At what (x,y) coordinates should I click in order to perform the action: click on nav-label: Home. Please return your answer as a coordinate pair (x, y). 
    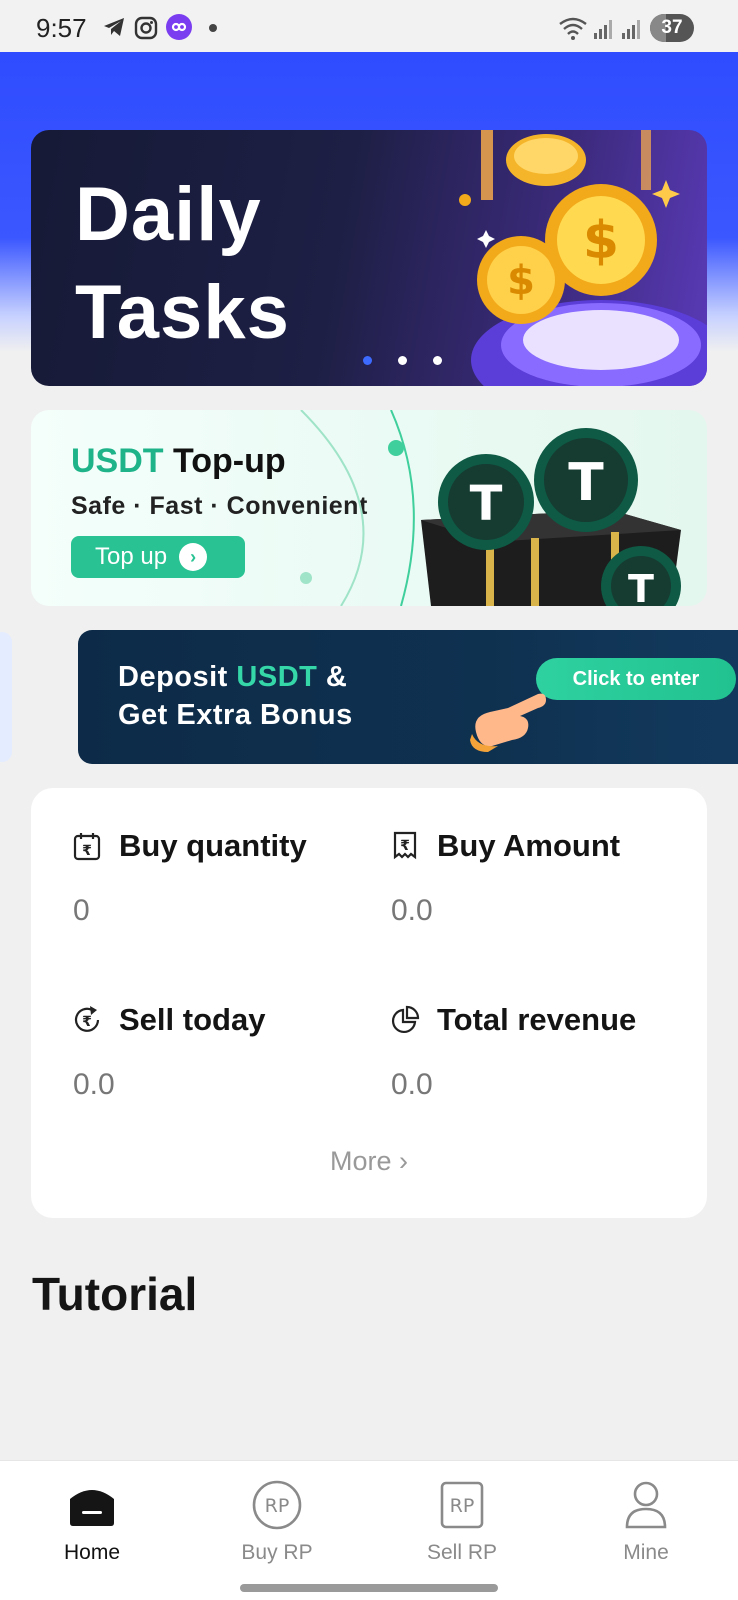
    Looking at the image, I should click on (92, 1552).